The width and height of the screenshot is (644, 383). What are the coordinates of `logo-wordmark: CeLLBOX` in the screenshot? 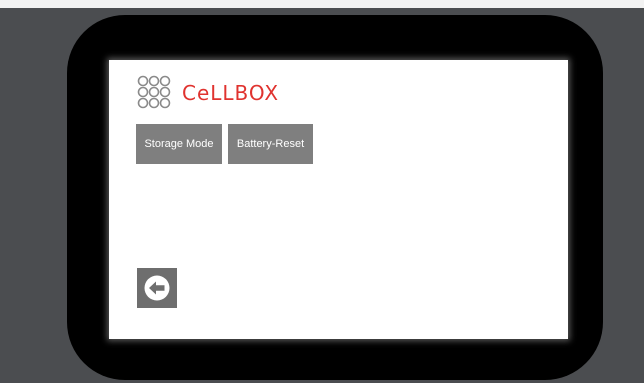 It's located at (231, 93).